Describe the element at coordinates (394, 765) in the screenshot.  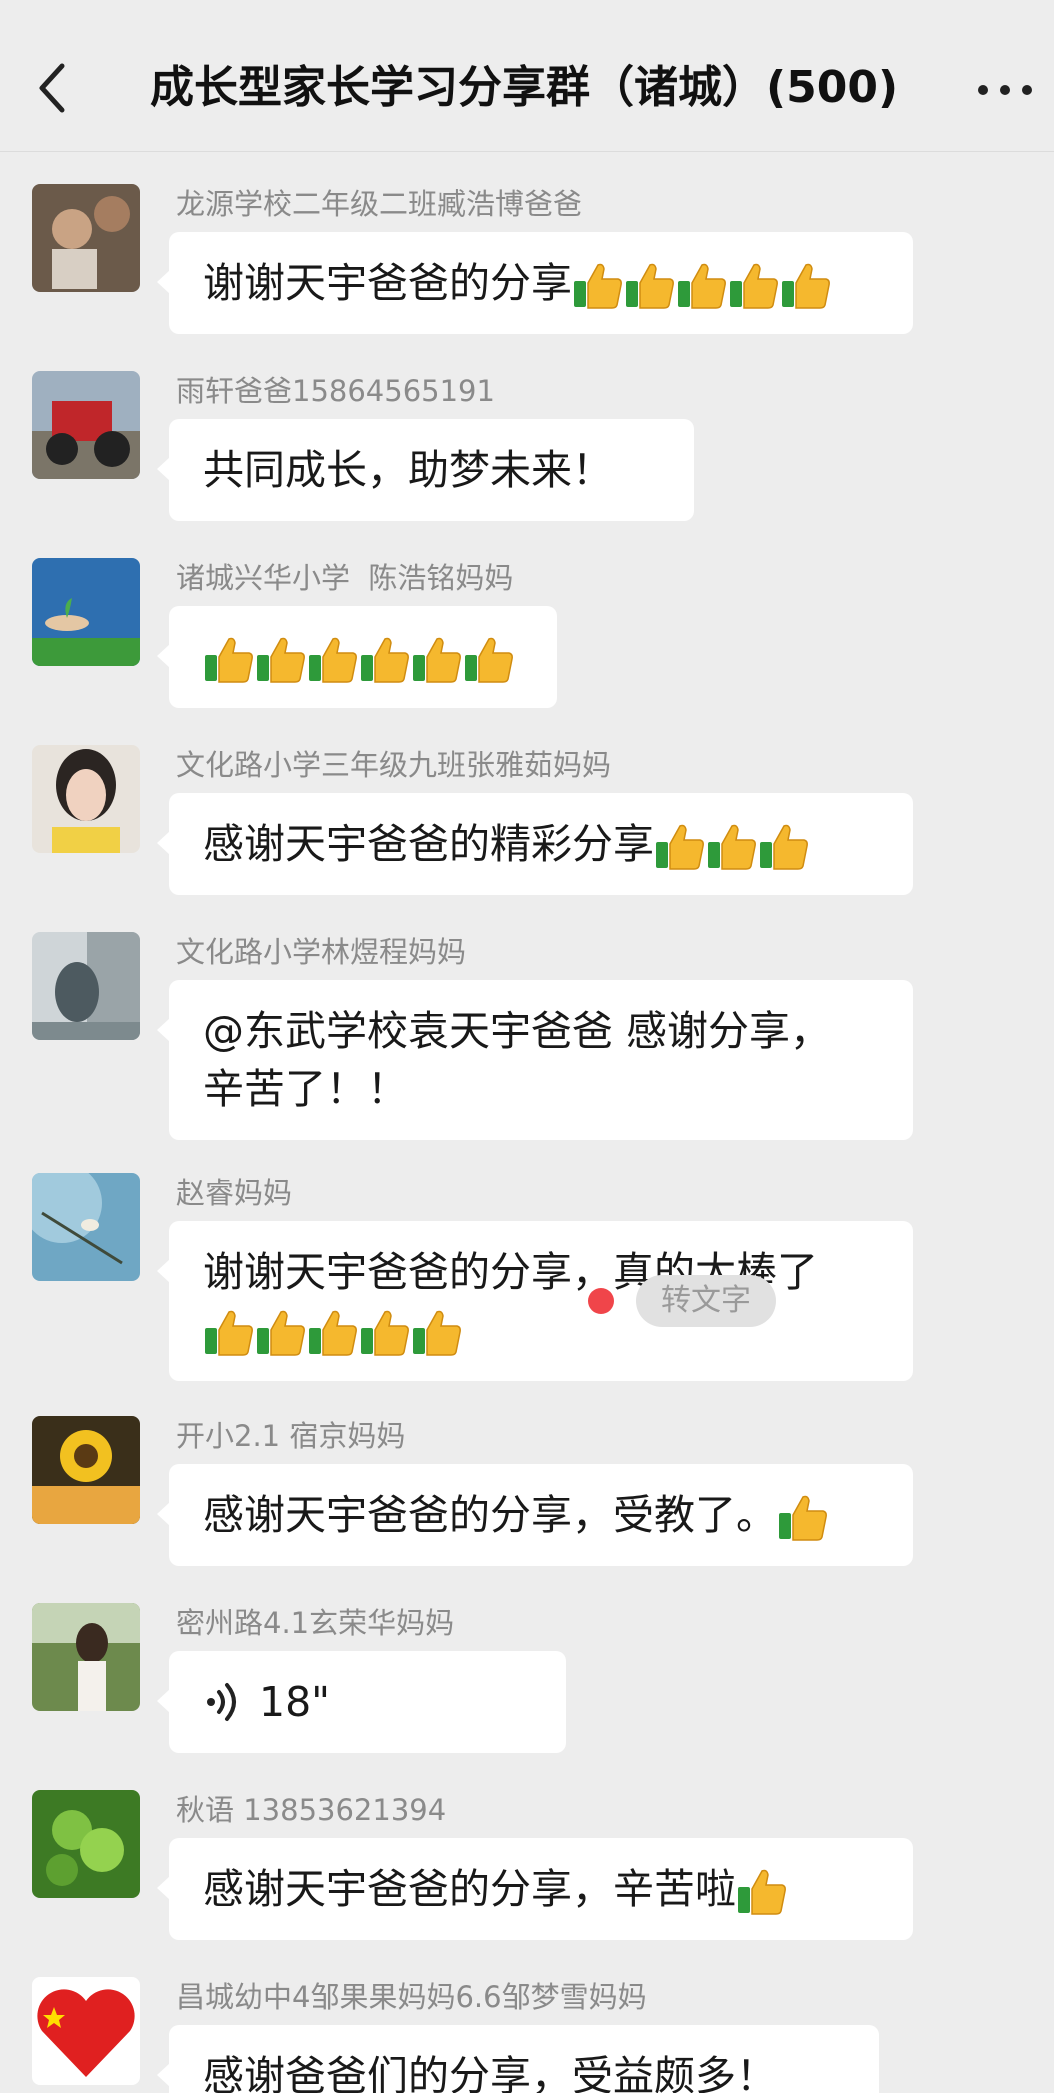
I see `sender-name: 文化路小学三年级九班张雅茹妈妈` at that location.